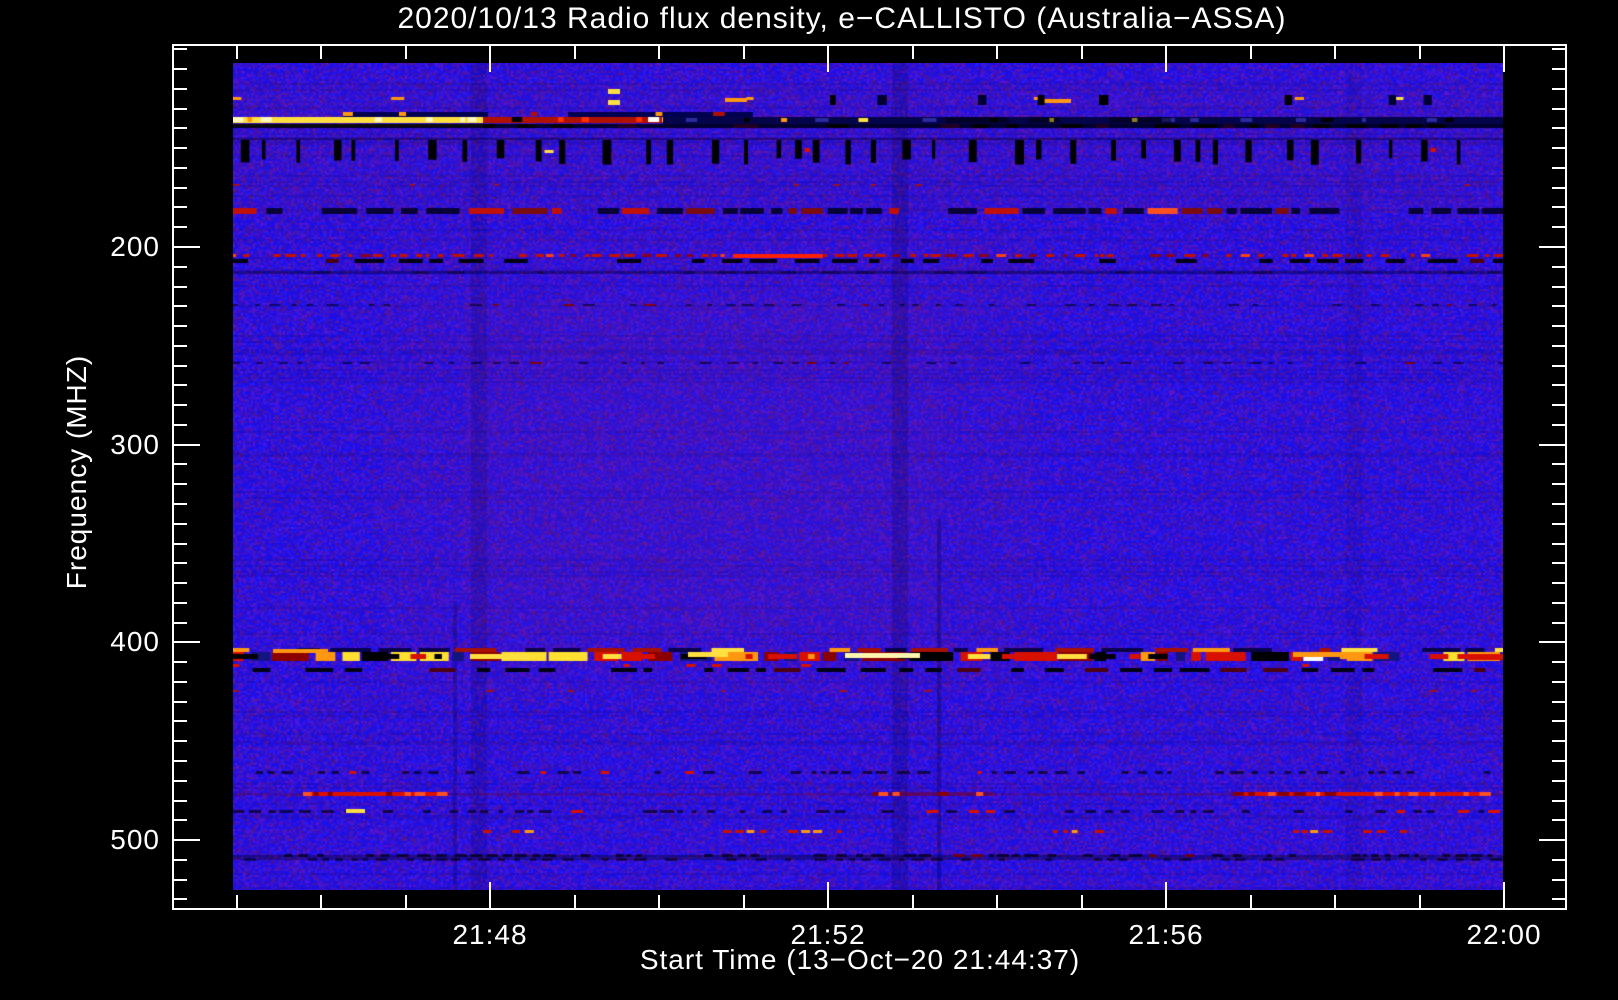 This screenshot has height=1000, width=1618. What do you see at coordinates (76, 472) in the screenshot?
I see `y-axis-title: Frequency (MHZ)` at bounding box center [76, 472].